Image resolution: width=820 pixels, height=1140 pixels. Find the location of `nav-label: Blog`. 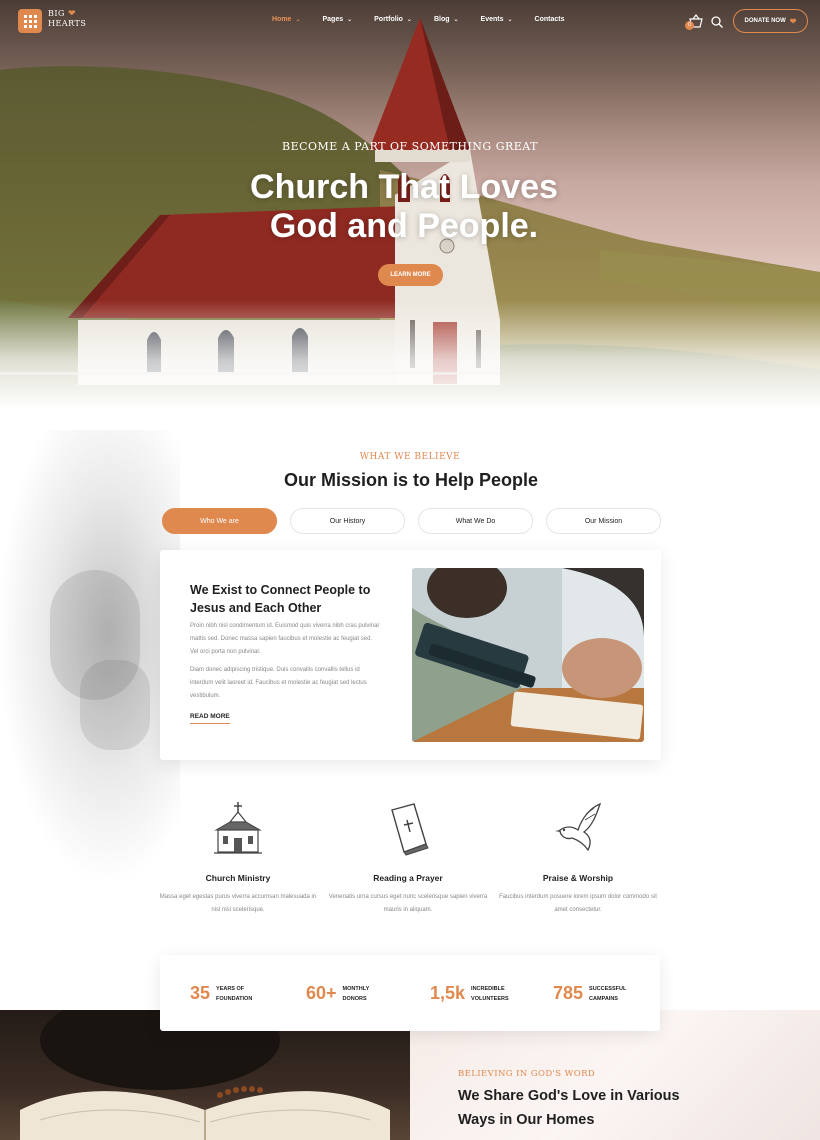

nav-label: Blog is located at coordinates (441, 19).